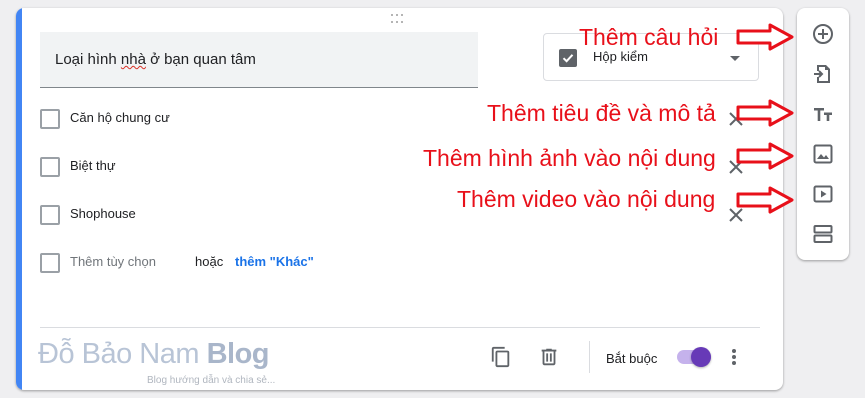 The image size is (865, 398). What do you see at coordinates (823, 114) in the screenshot?
I see `title-text-icon` at bounding box center [823, 114].